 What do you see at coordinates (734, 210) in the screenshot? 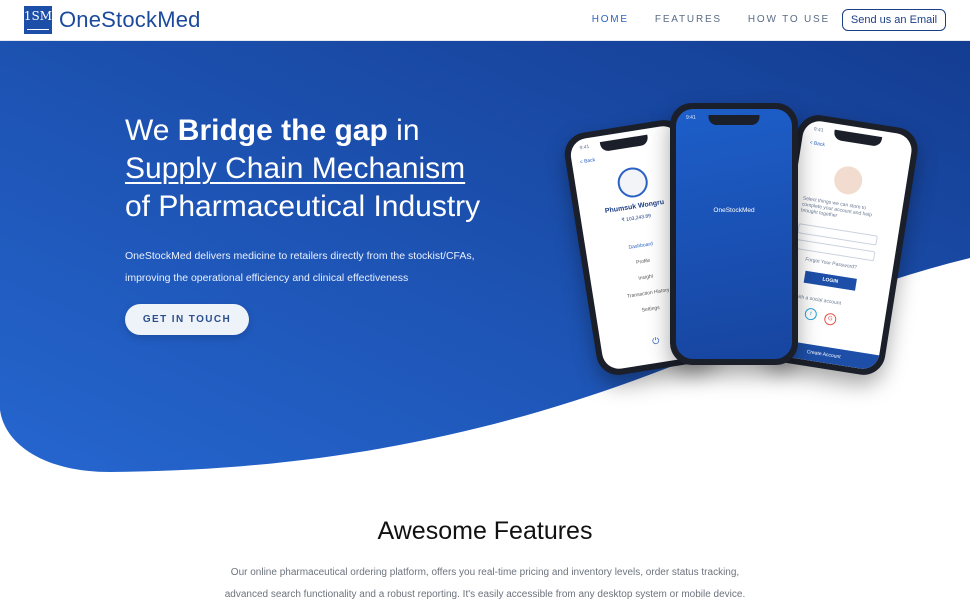
I see `splash-brand-label: OneStockMed` at bounding box center [734, 210].